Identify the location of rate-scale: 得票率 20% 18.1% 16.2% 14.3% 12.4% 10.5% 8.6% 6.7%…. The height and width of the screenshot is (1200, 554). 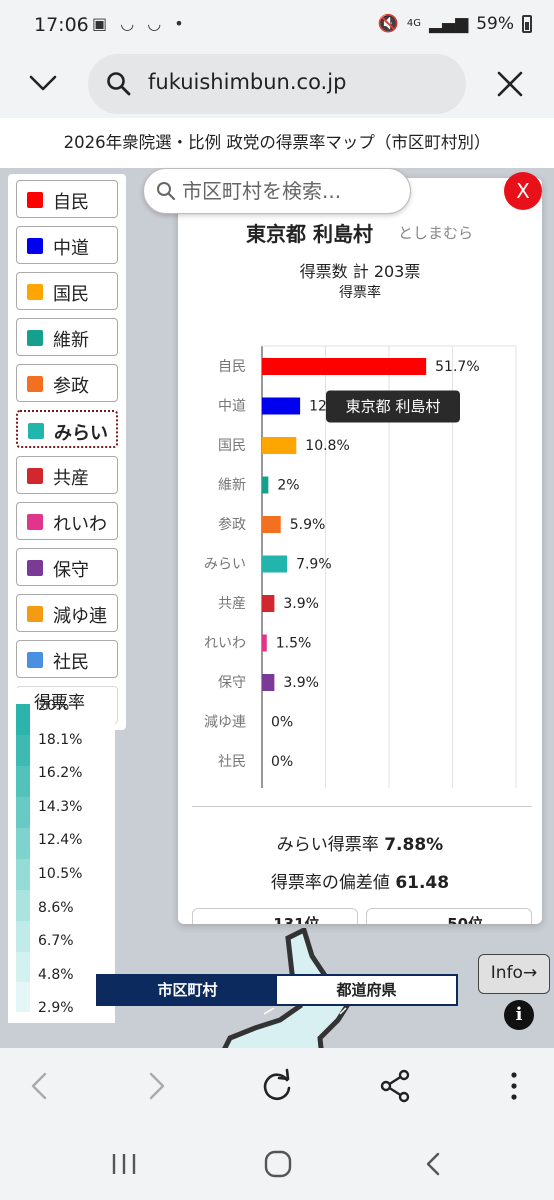
(61, 855).